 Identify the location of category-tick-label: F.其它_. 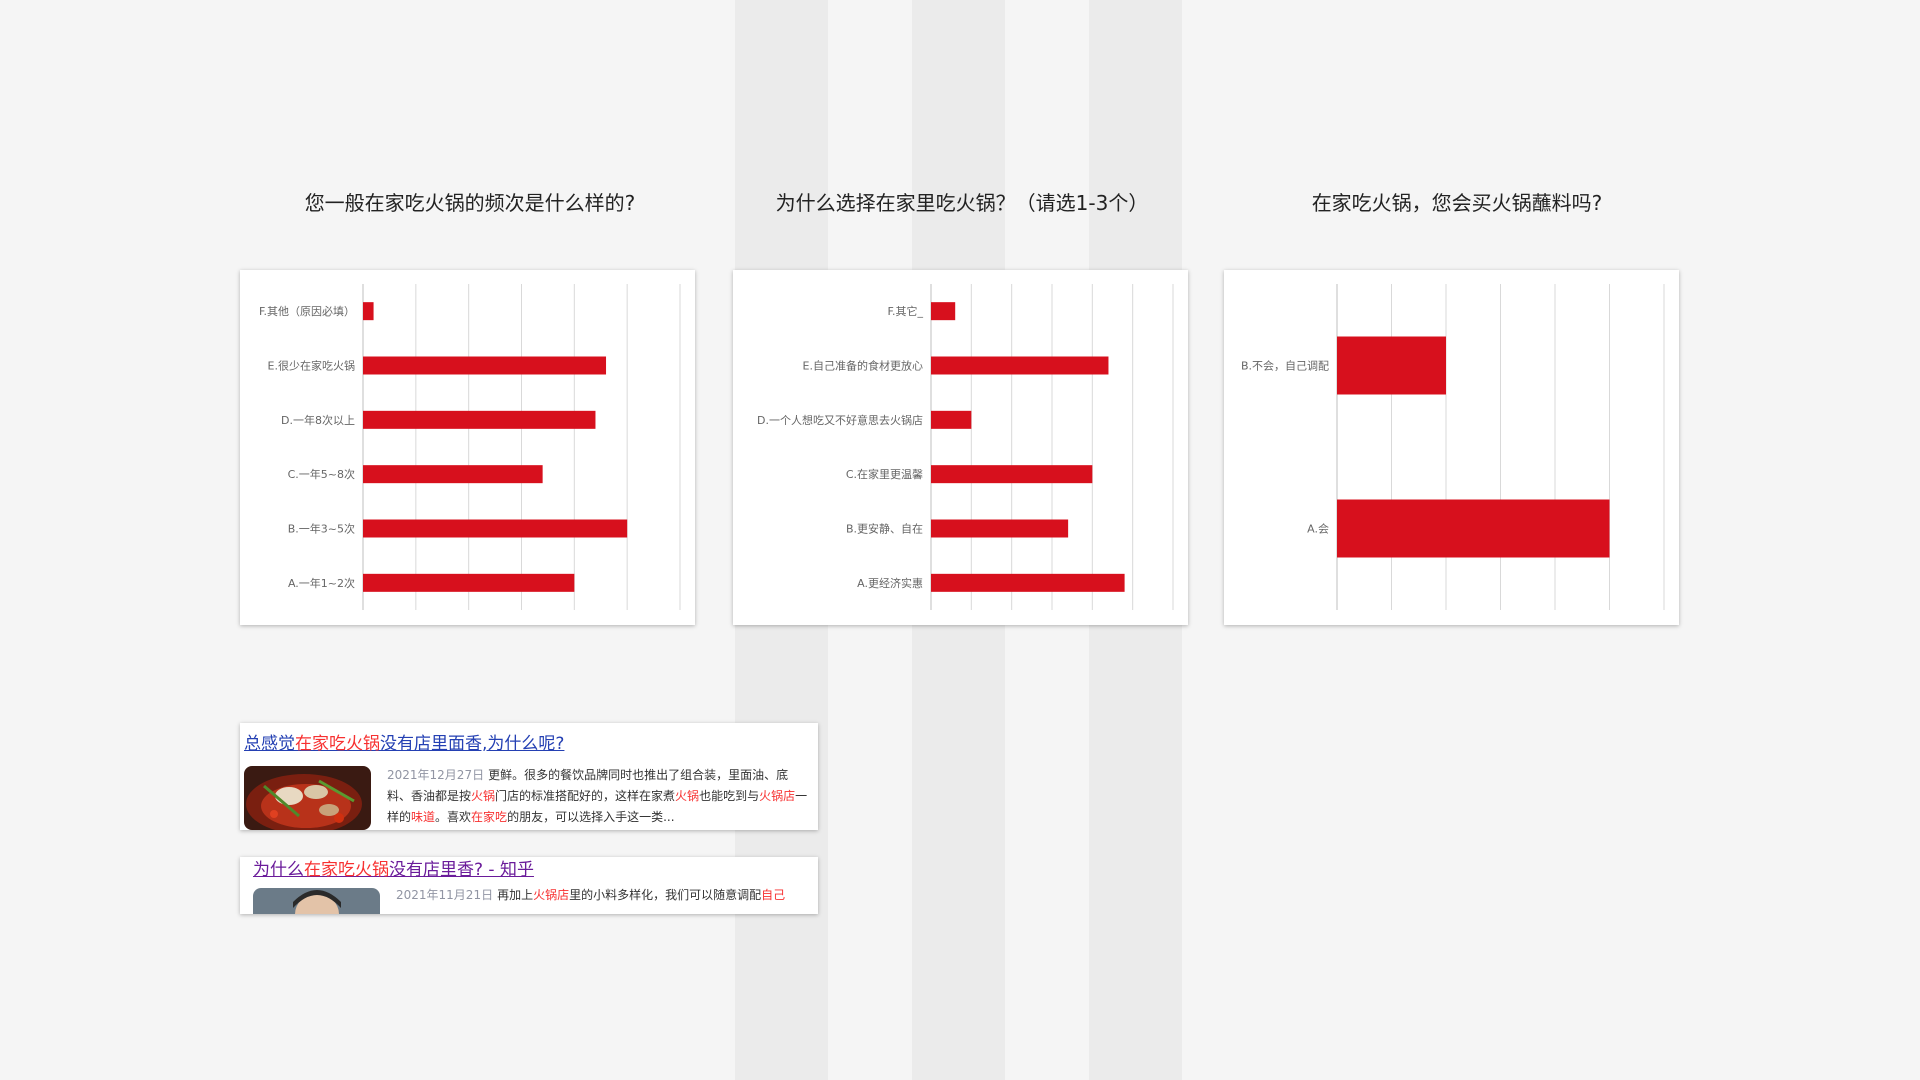
(905, 311).